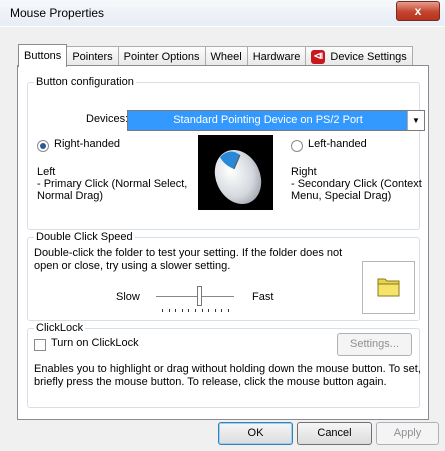 The image size is (445, 451). I want to click on right-button-desc-line1: - Secondary Click (Context, so click(356, 184).